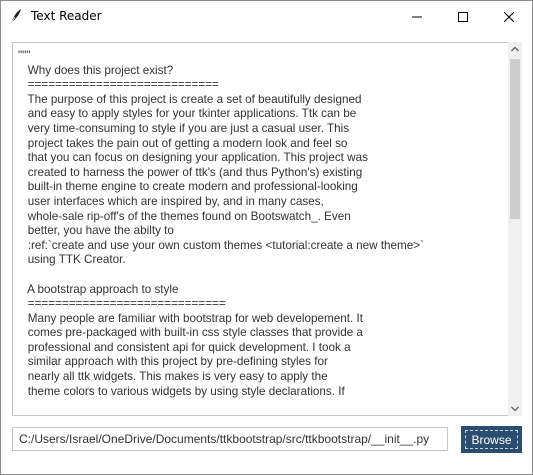 This screenshot has height=475, width=533. I want to click on chevron-down-icon, so click(515, 409).